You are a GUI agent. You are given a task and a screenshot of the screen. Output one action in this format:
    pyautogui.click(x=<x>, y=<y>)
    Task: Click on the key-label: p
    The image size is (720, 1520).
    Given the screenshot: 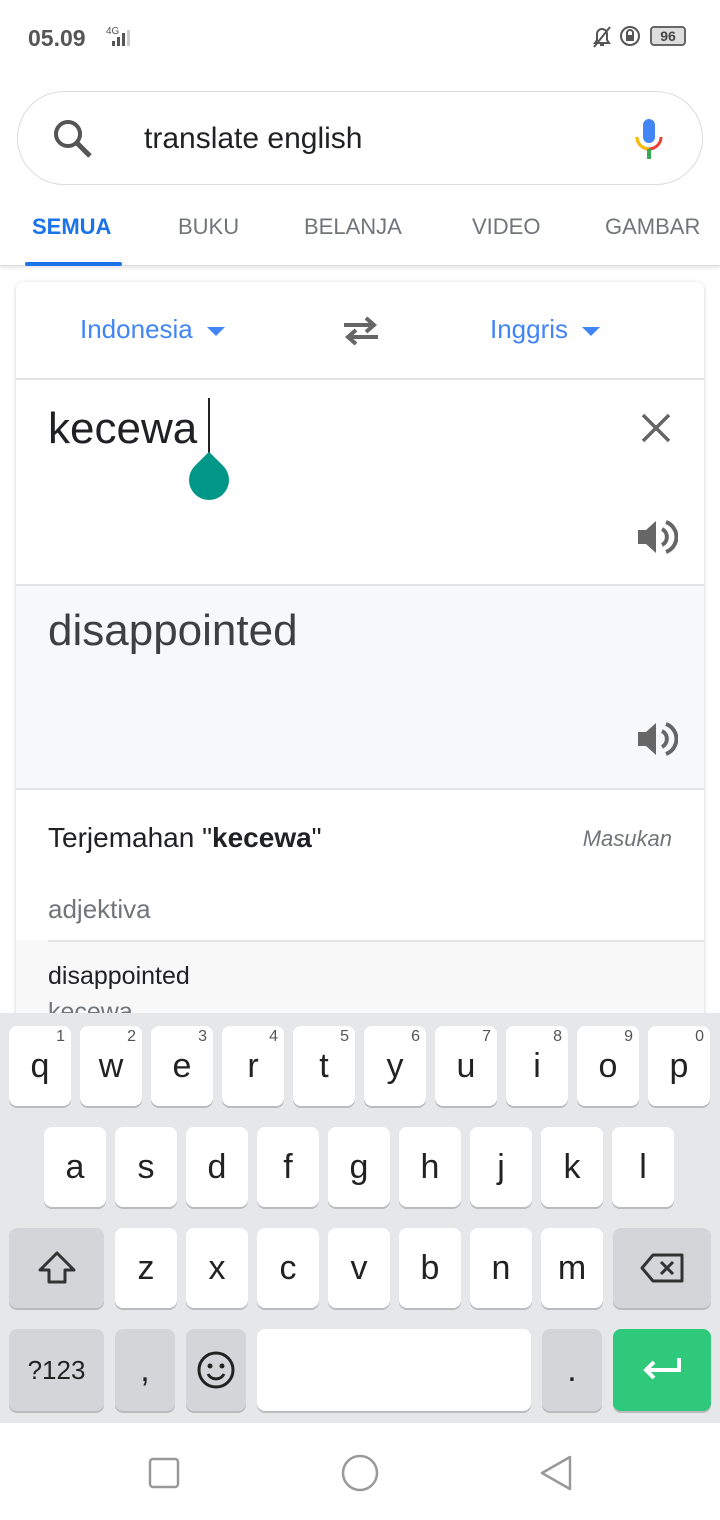 What is the action you would take?
    pyautogui.click(x=679, y=1065)
    